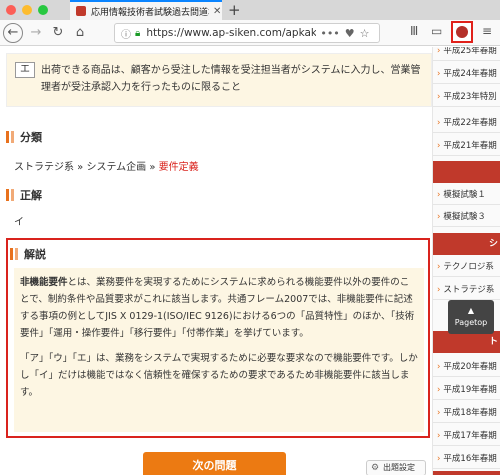 This screenshot has height=475, width=500. Describe the element at coordinates (396, 467) in the screenshot. I see `settings-button: ⚙ 出題設定` at that location.